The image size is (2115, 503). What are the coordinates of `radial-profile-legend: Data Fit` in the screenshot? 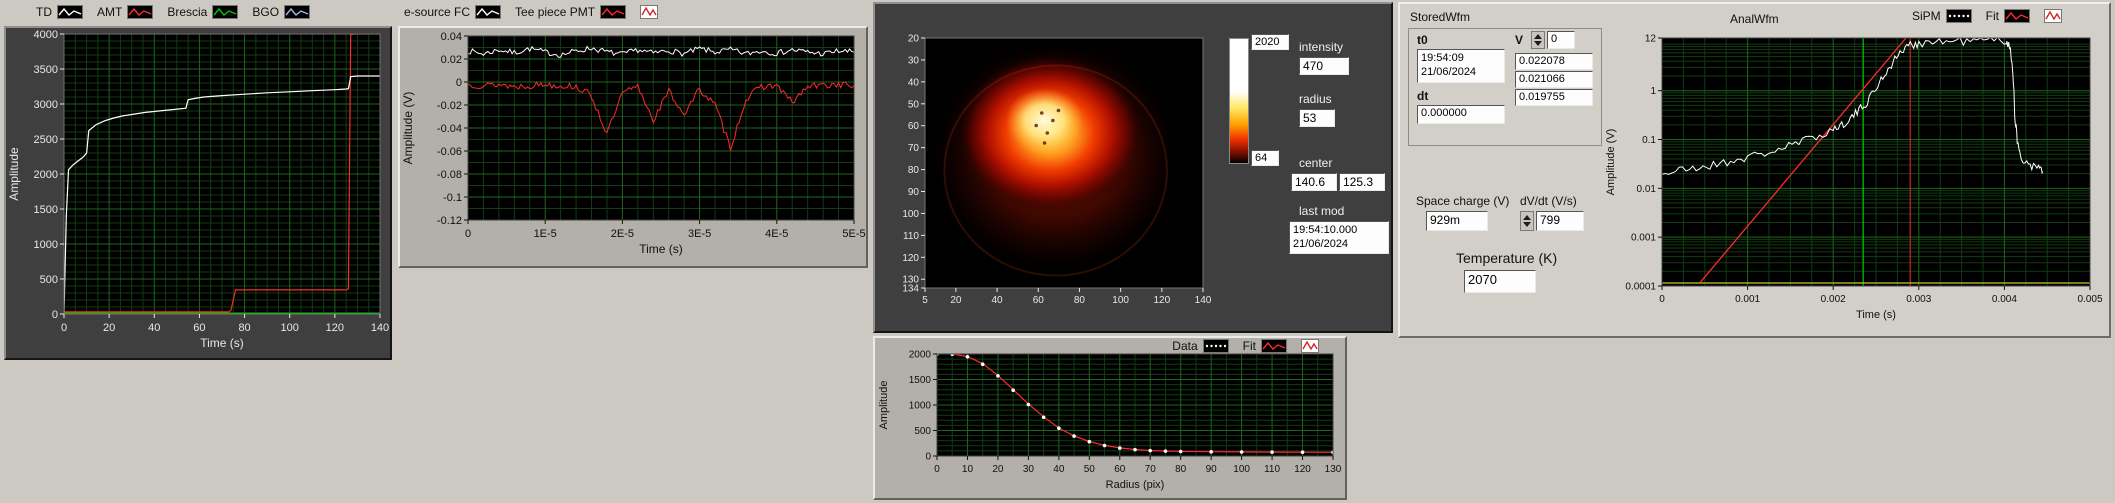 It's located at (1245, 346).